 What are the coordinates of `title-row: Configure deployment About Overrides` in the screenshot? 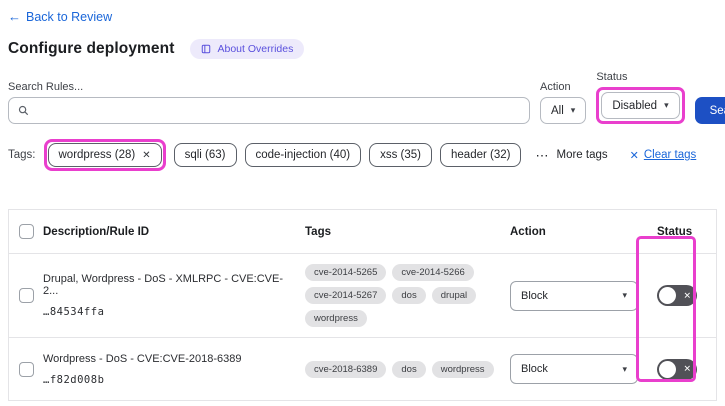 It's located at (362, 49).